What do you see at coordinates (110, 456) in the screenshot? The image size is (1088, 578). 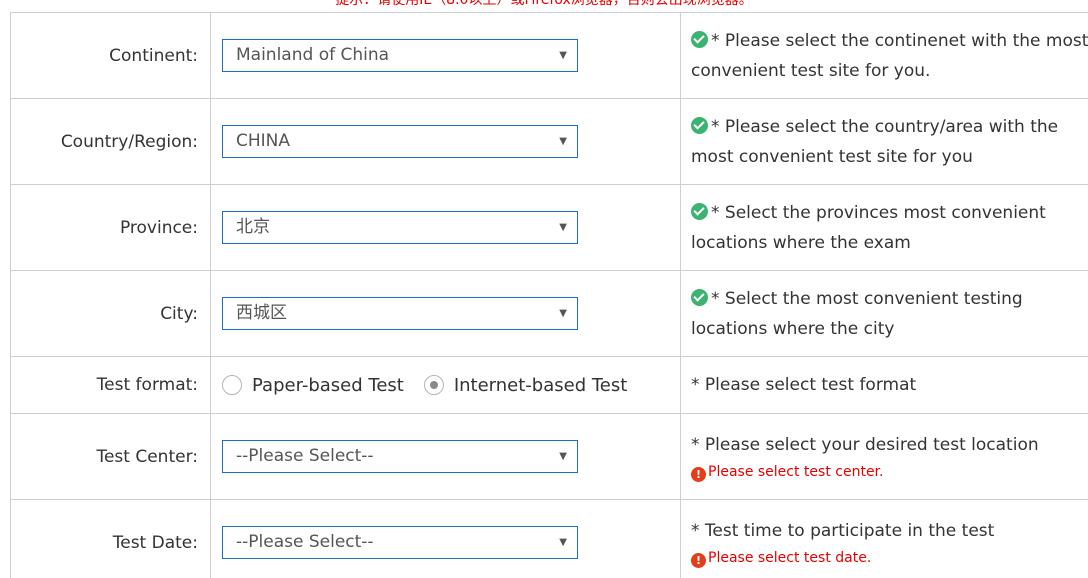 I see `test-center-label: Test Center:` at bounding box center [110, 456].